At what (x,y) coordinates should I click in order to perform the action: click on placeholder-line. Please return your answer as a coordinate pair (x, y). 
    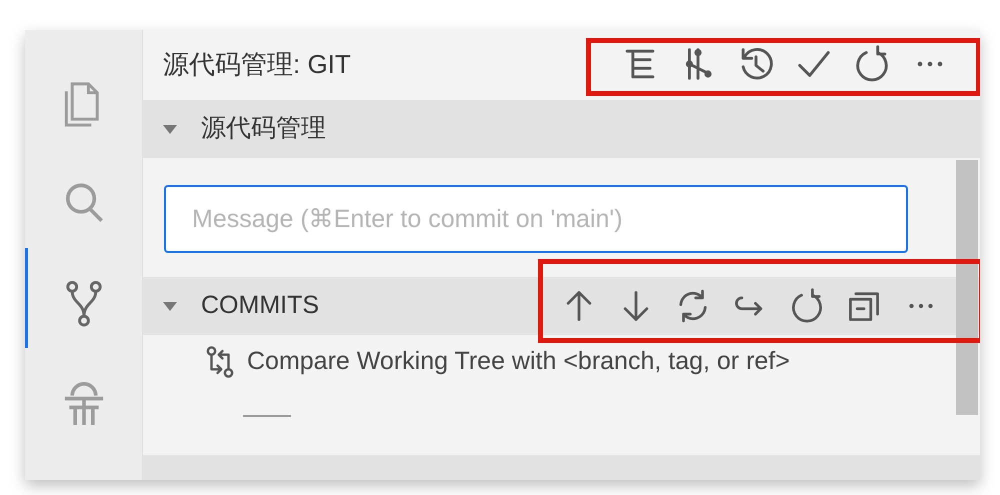
    Looking at the image, I should click on (267, 416).